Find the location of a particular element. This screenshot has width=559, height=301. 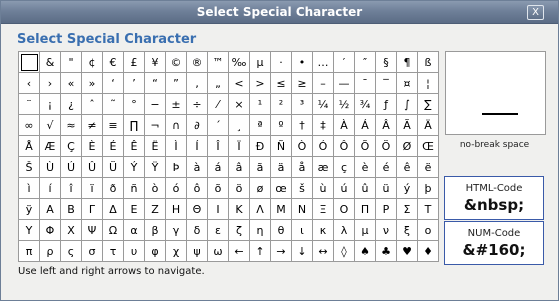

character-cell: ½ is located at coordinates (344, 104).